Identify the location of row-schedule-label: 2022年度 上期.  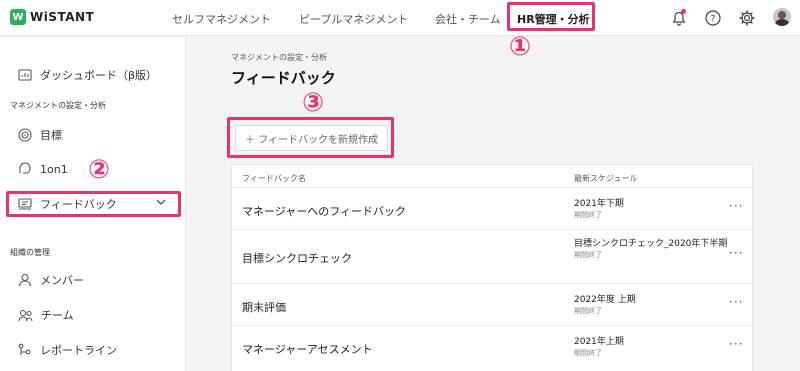
(605, 300).